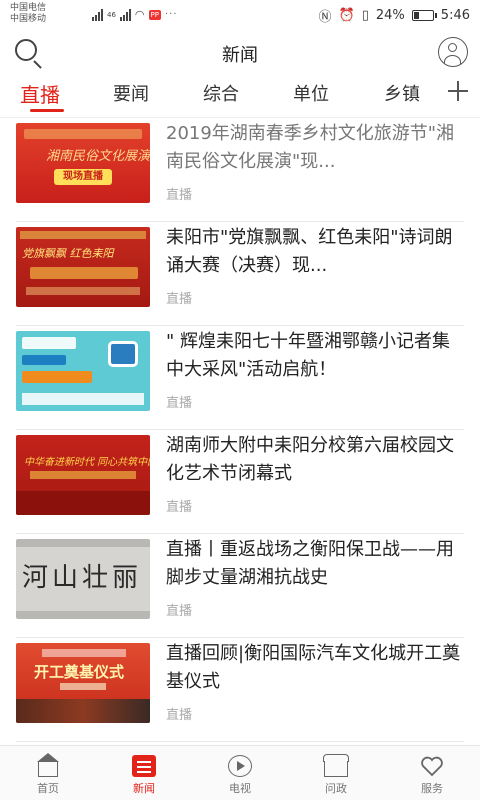 This screenshot has width=480, height=800. Describe the element at coordinates (83, 371) in the screenshot. I see `news-thumbnail` at that location.